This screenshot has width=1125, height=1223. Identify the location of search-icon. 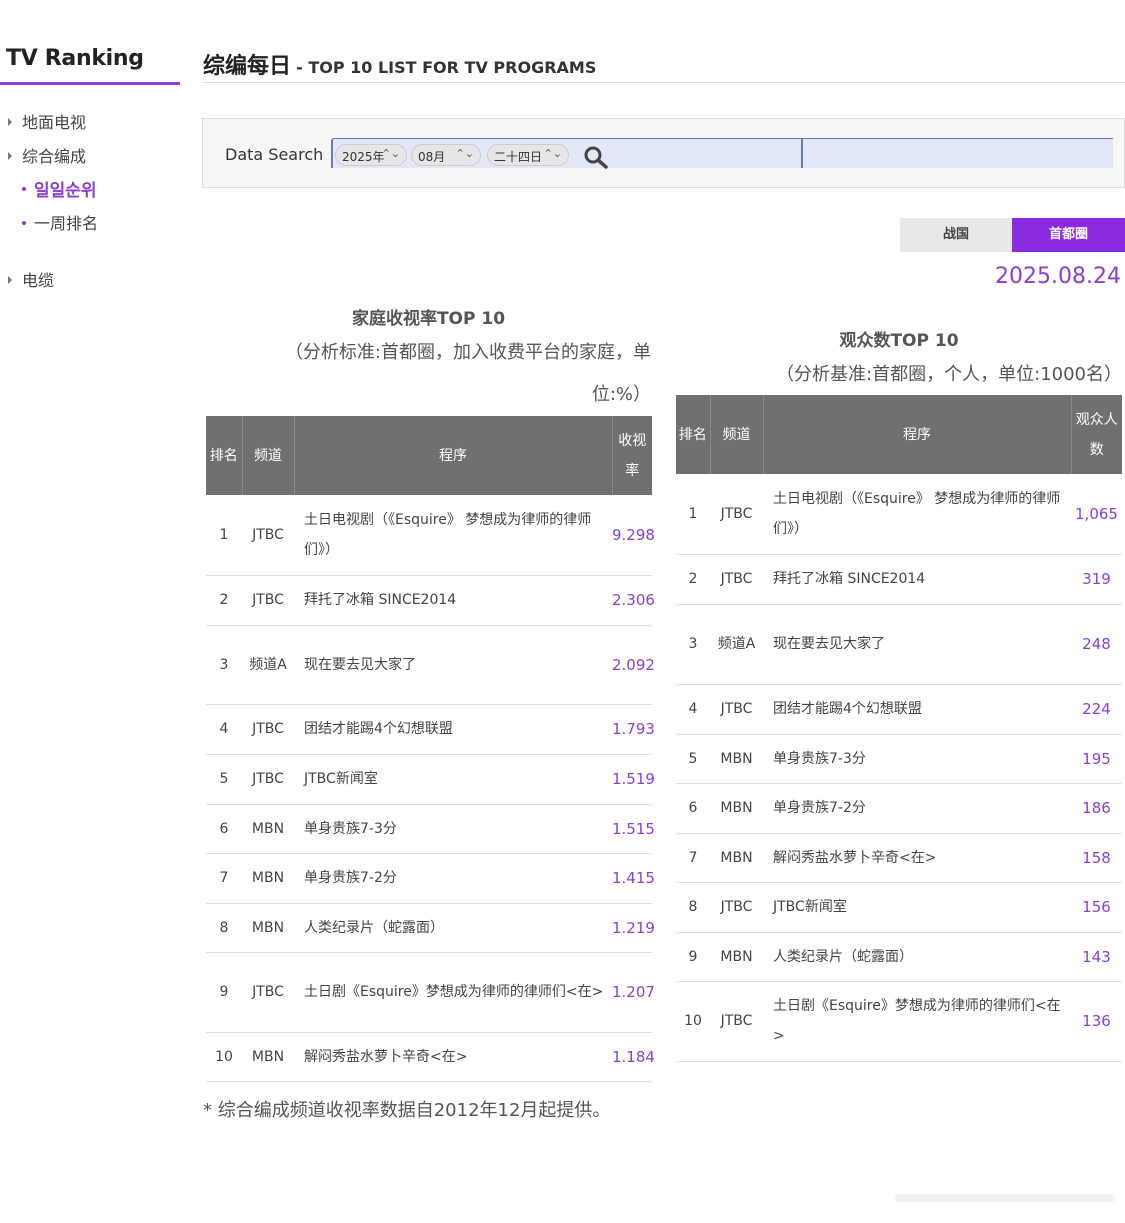
(596, 157).